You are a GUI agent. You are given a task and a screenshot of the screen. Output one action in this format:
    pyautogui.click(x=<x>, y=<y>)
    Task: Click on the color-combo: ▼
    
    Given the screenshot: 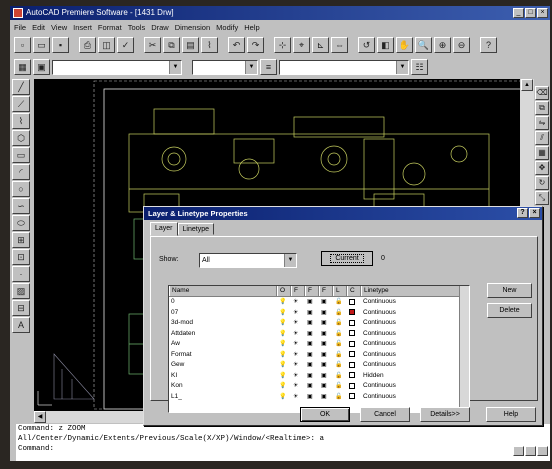 What is the action you would take?
    pyautogui.click(x=225, y=67)
    